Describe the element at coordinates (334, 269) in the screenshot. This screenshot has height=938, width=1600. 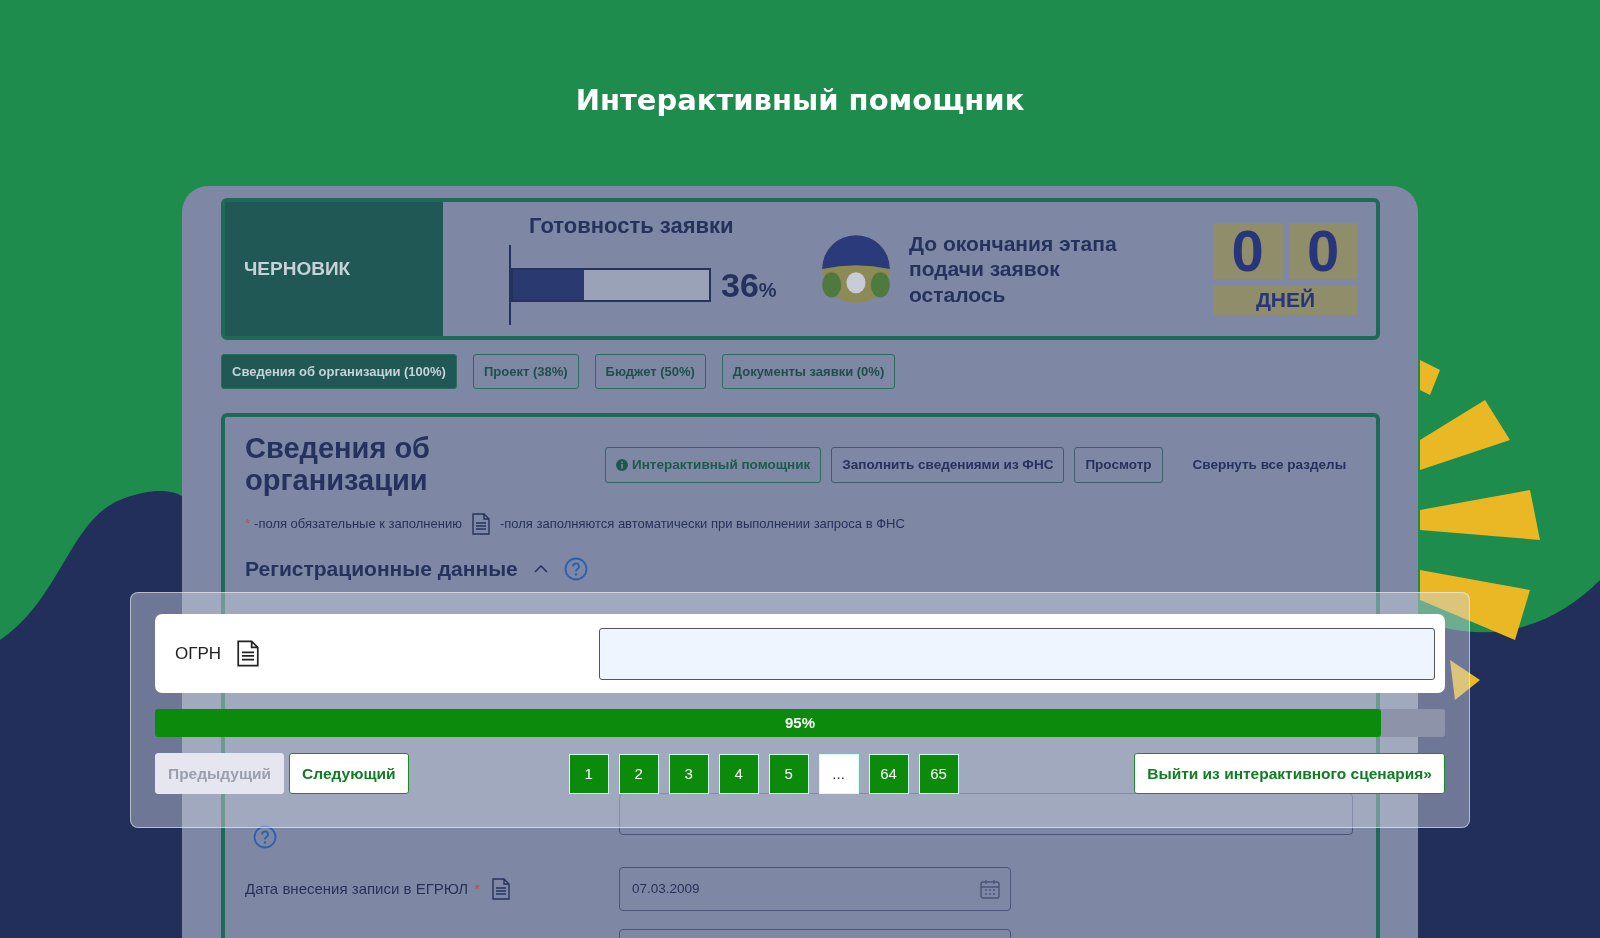
I see `status-label: ЧЕРНОВИК` at that location.